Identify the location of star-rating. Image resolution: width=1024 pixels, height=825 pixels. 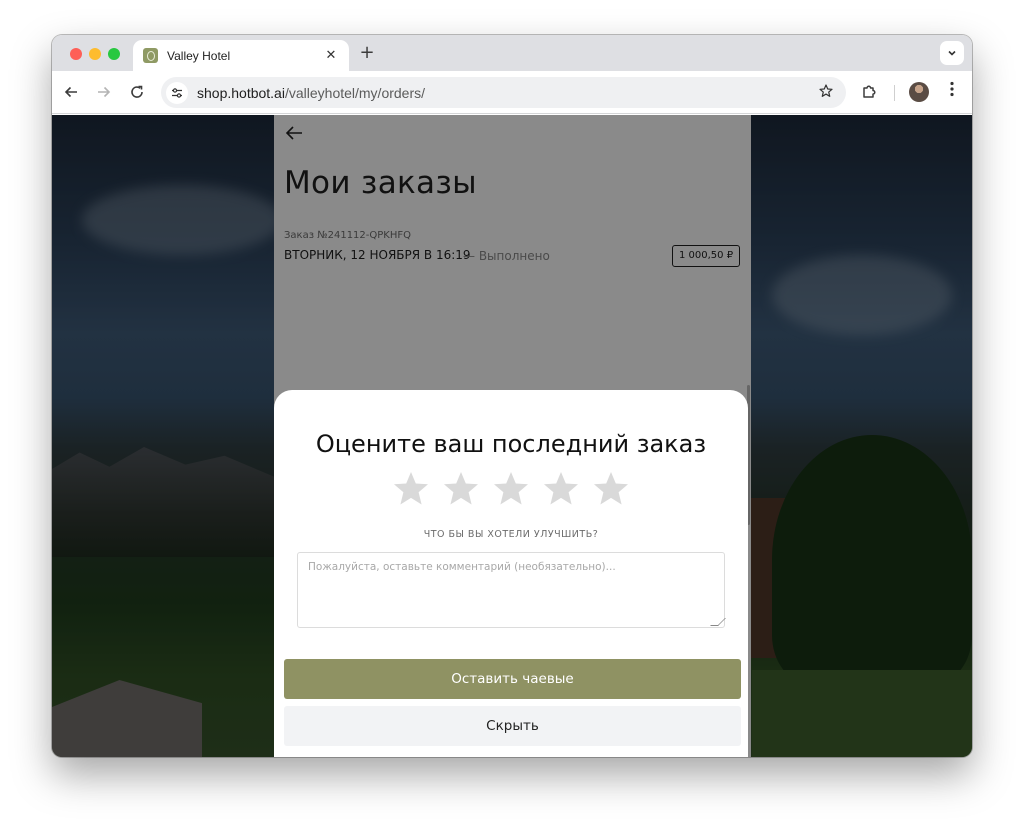
(511, 489).